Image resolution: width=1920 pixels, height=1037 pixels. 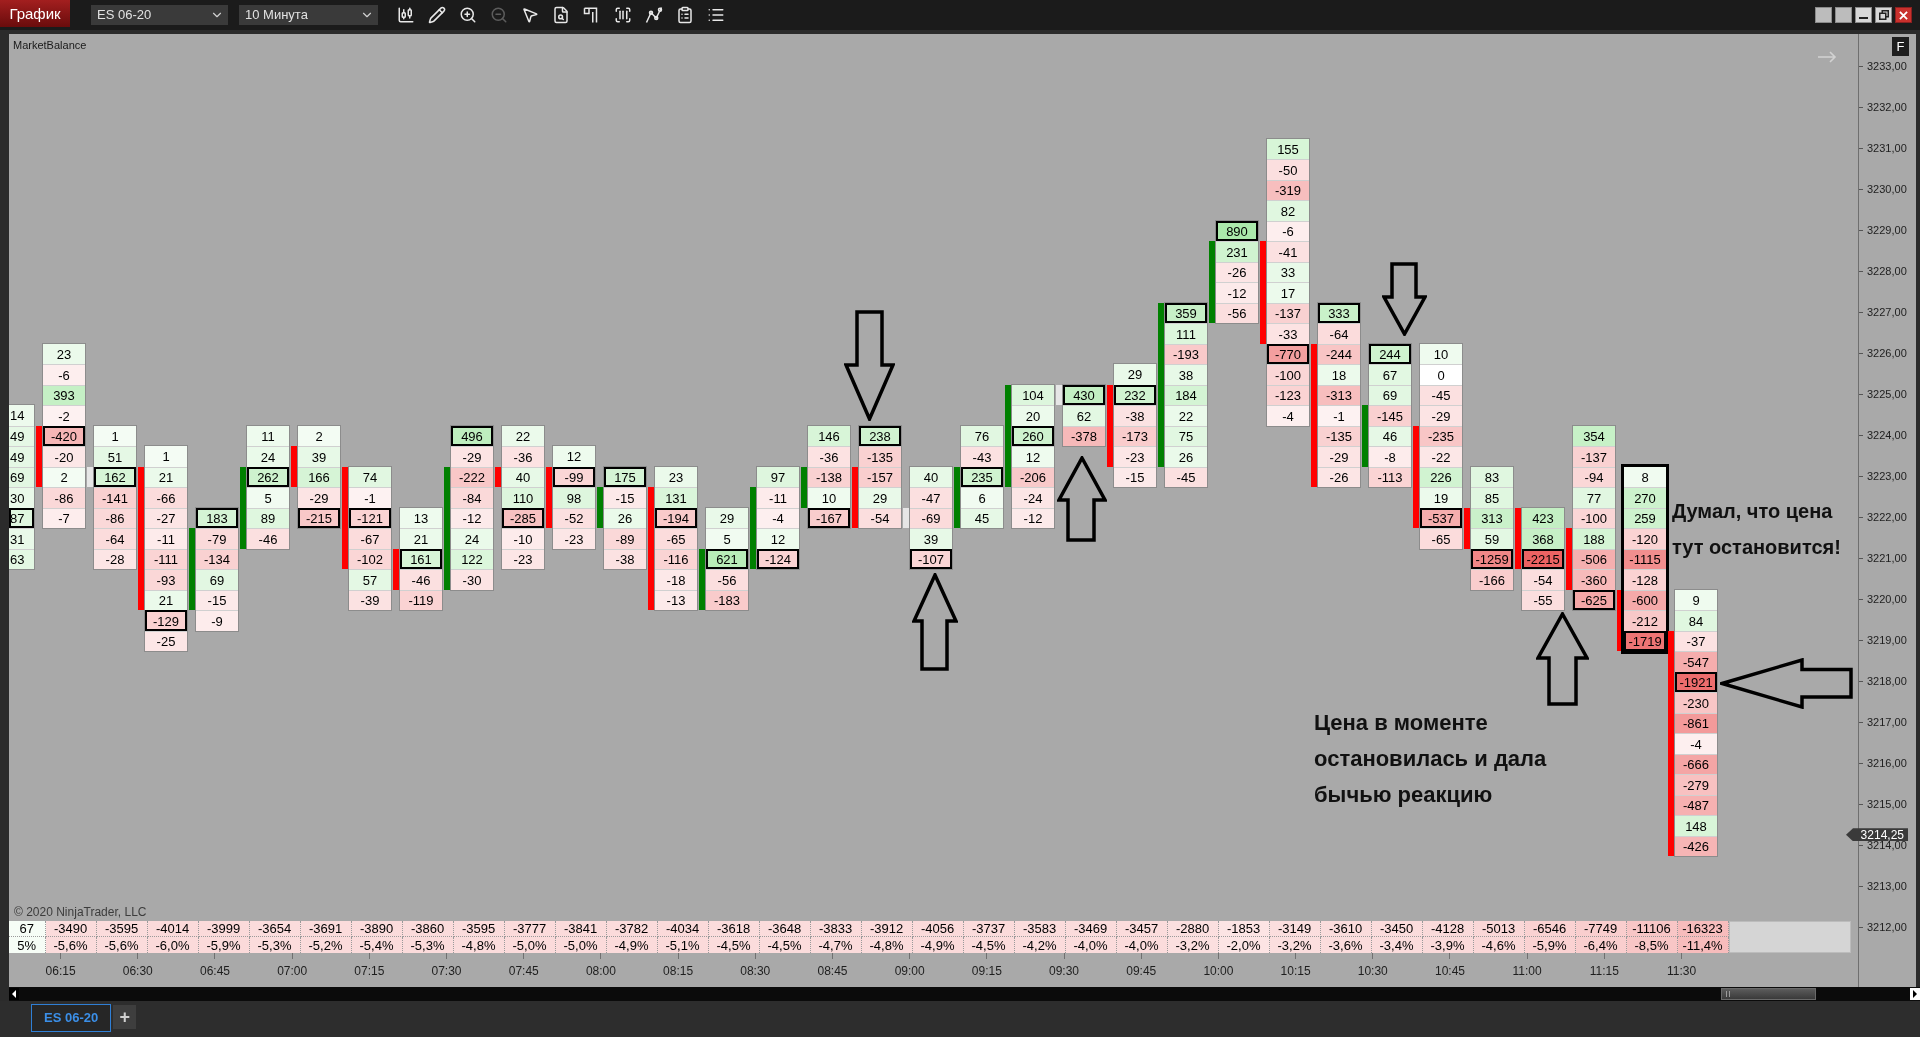 I want to click on footprint-cell: 111, so click(x=1186, y=333).